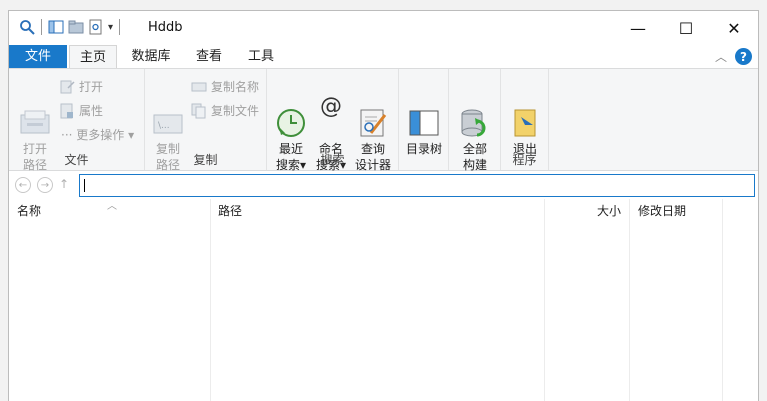 Image resolution: width=767 pixels, height=401 pixels. I want to click on ribbon-group-tree: 目录树, so click(424, 119).